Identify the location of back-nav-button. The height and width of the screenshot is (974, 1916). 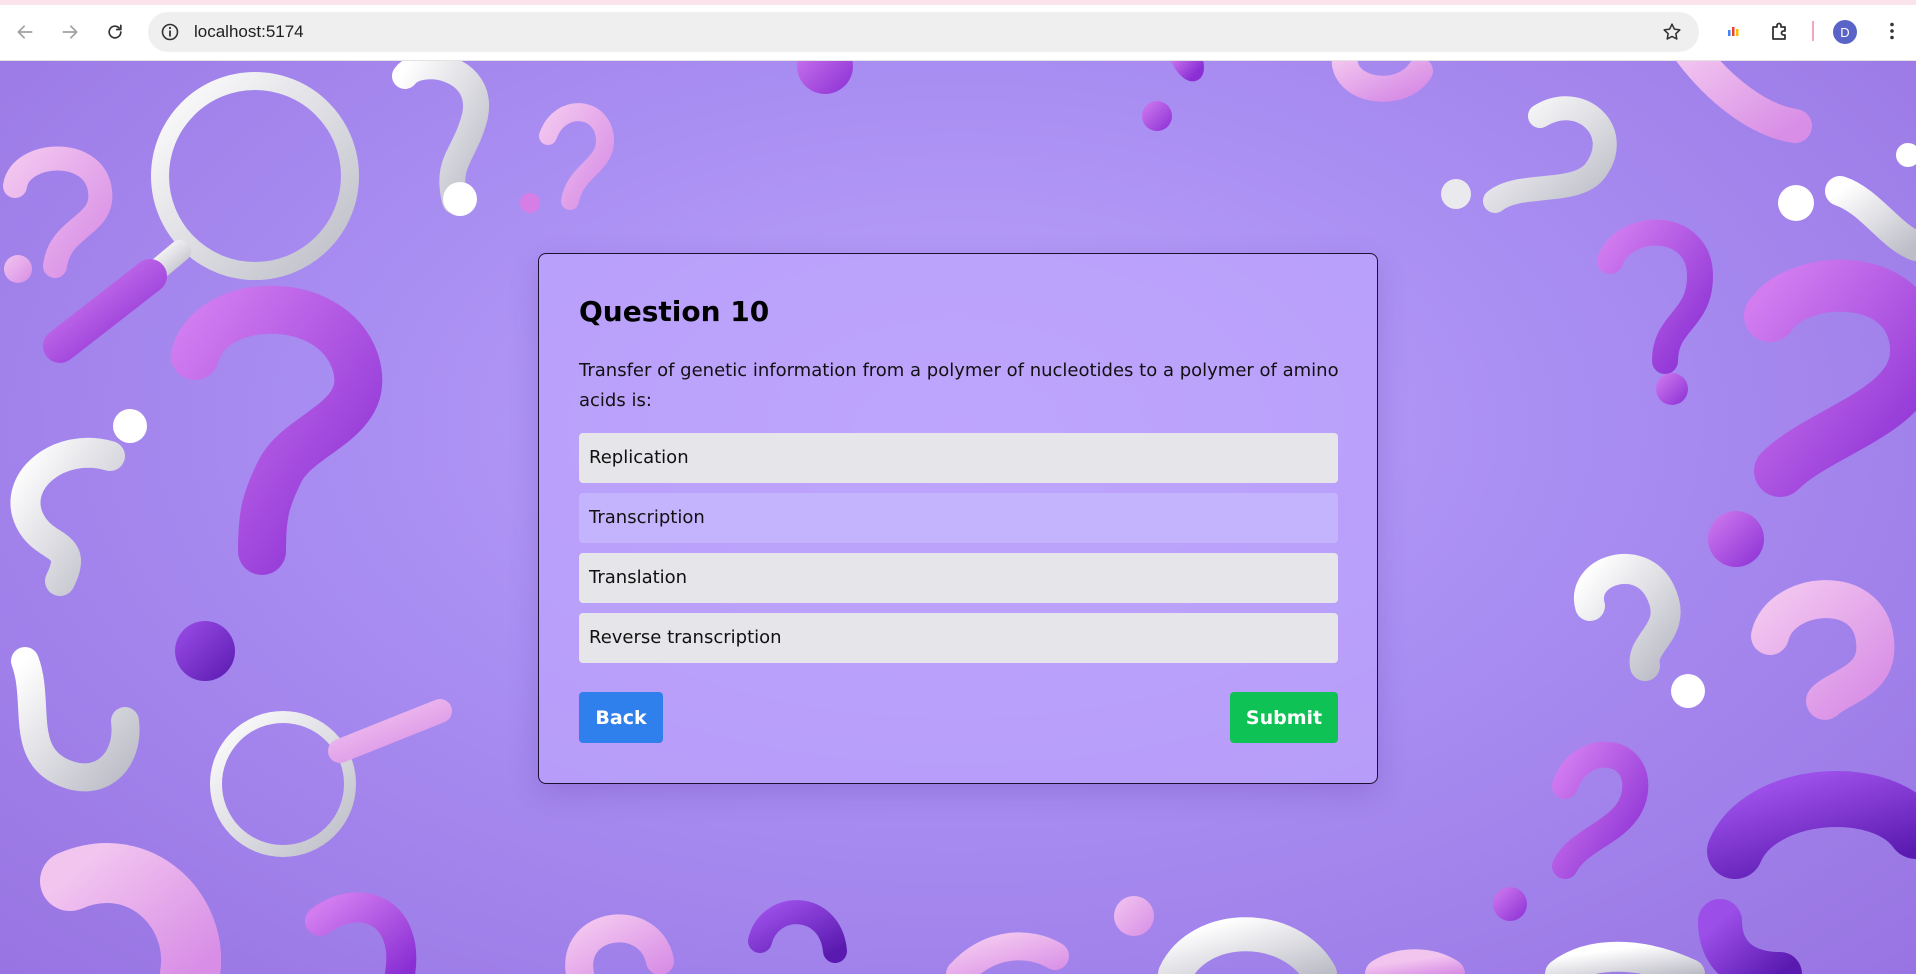
(25, 32).